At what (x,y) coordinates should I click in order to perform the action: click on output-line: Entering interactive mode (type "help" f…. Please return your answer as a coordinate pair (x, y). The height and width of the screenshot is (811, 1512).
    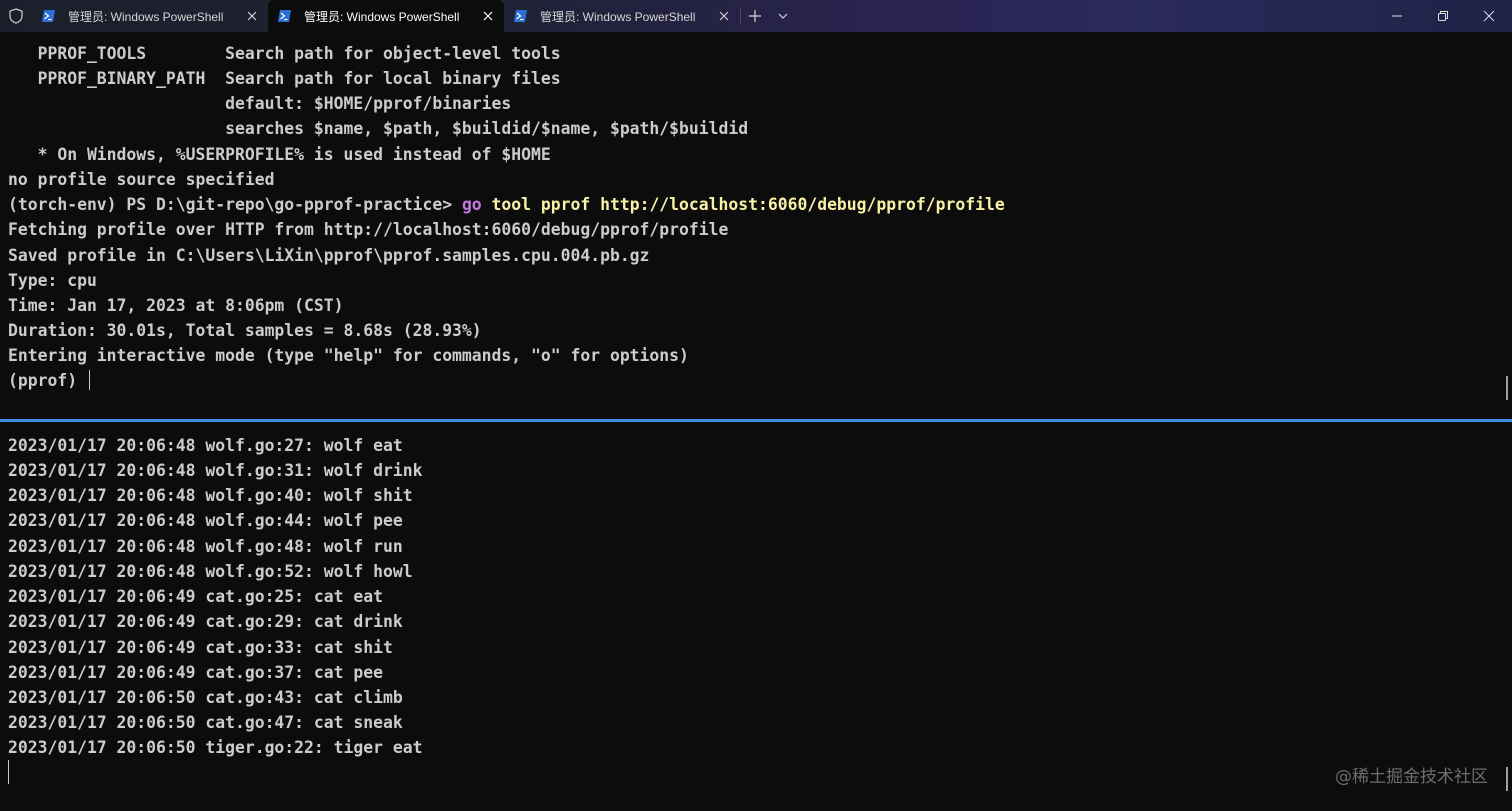
    Looking at the image, I should click on (348, 355).